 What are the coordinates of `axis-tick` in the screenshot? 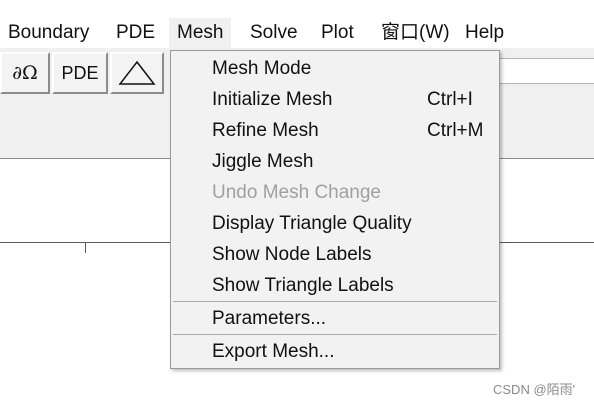 It's located at (85, 248).